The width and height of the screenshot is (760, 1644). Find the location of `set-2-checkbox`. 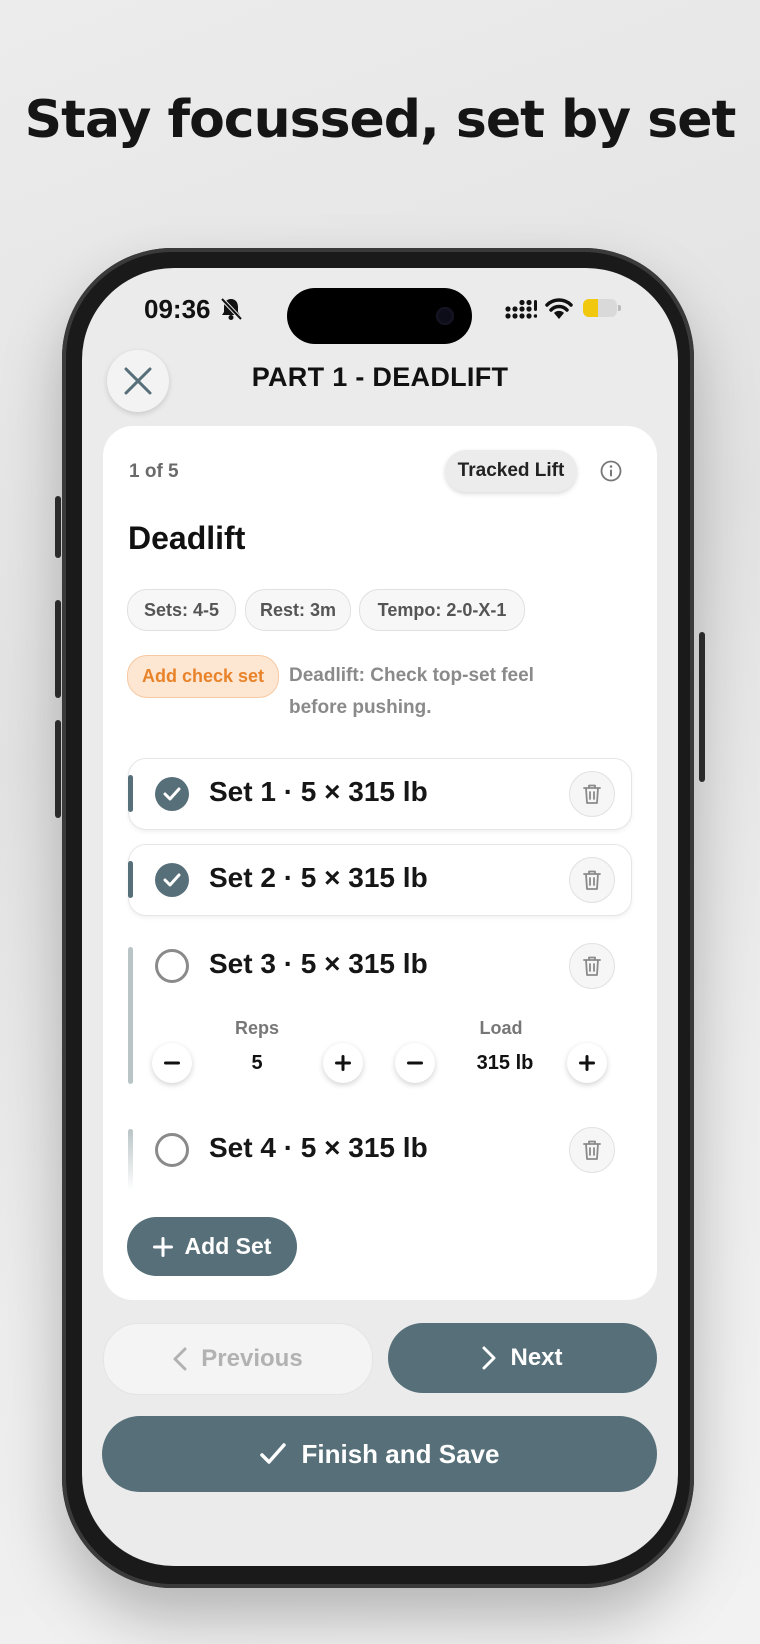

set-2-checkbox is located at coordinates (172, 880).